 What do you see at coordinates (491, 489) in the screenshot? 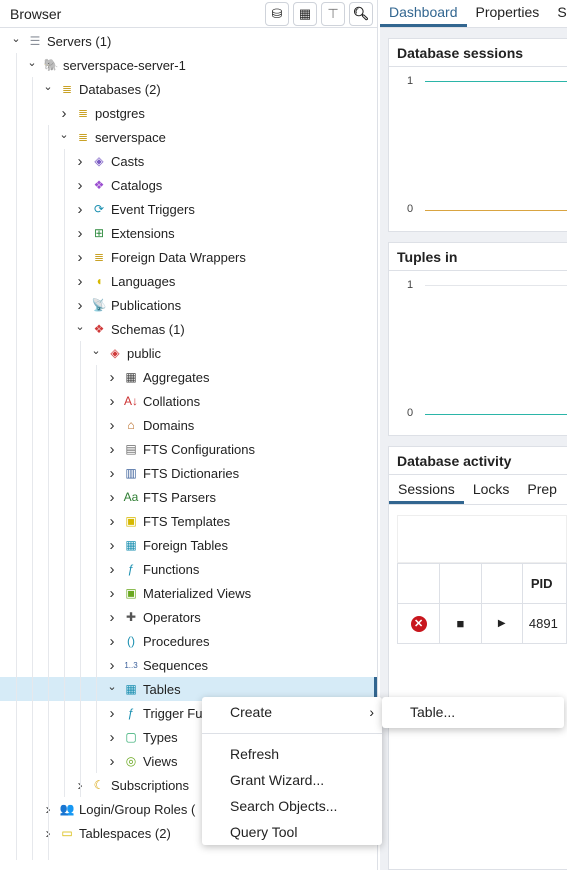
I see `tab-locks: Locks` at bounding box center [491, 489].